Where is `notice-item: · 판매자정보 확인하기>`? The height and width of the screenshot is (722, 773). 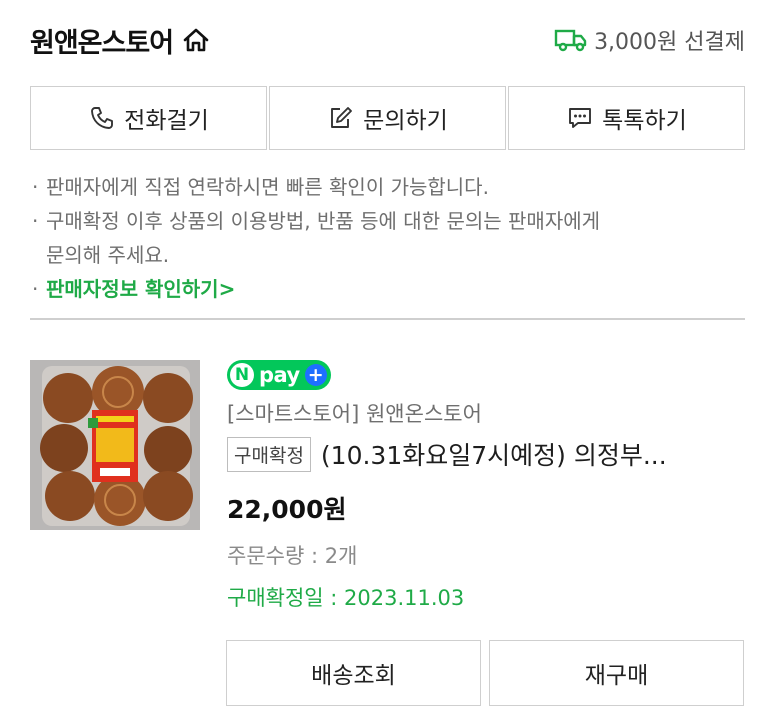
notice-item: · 판매자정보 확인하기> is located at coordinates (389, 289).